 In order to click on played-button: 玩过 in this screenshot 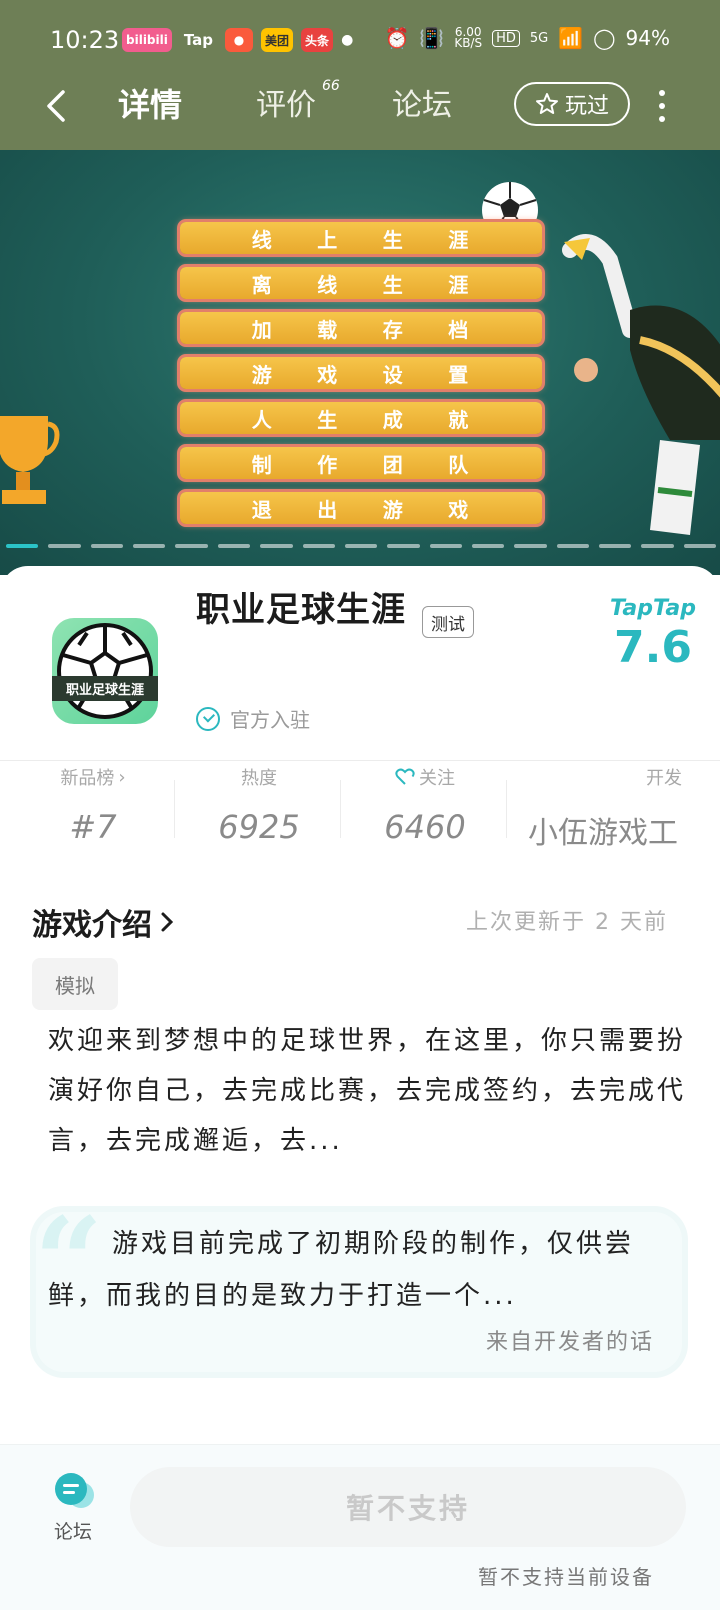, I will do `click(572, 104)`.